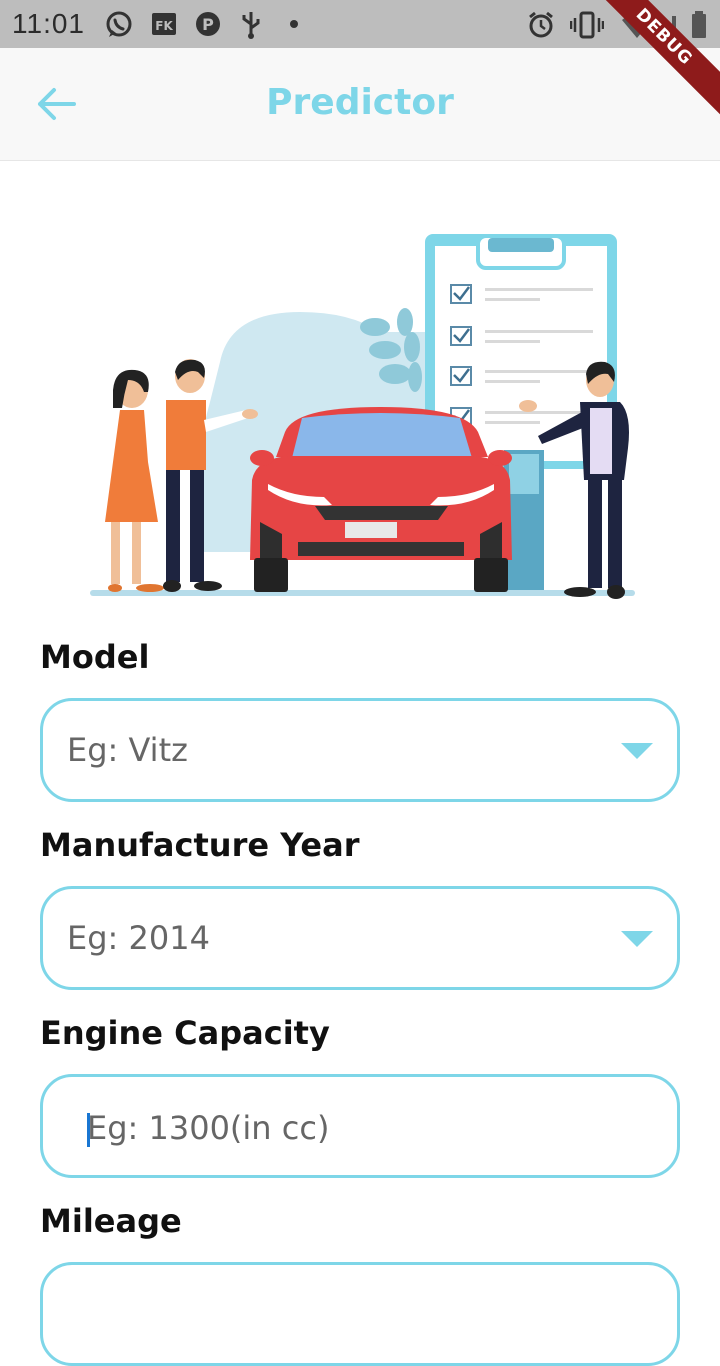  What do you see at coordinates (367, 1128) in the screenshot?
I see `engine-capacity-input` at bounding box center [367, 1128].